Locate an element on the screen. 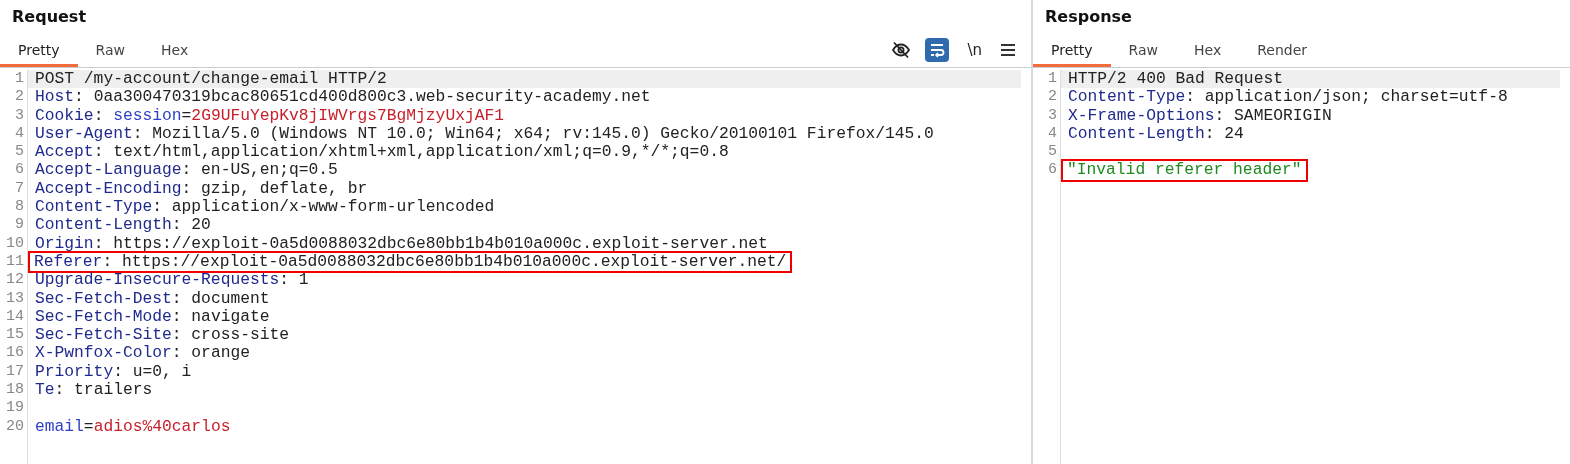 This screenshot has height=464, width=1570. code-line: Content-Type: application/json; charset=utf-8 is located at coordinates (1288, 97).